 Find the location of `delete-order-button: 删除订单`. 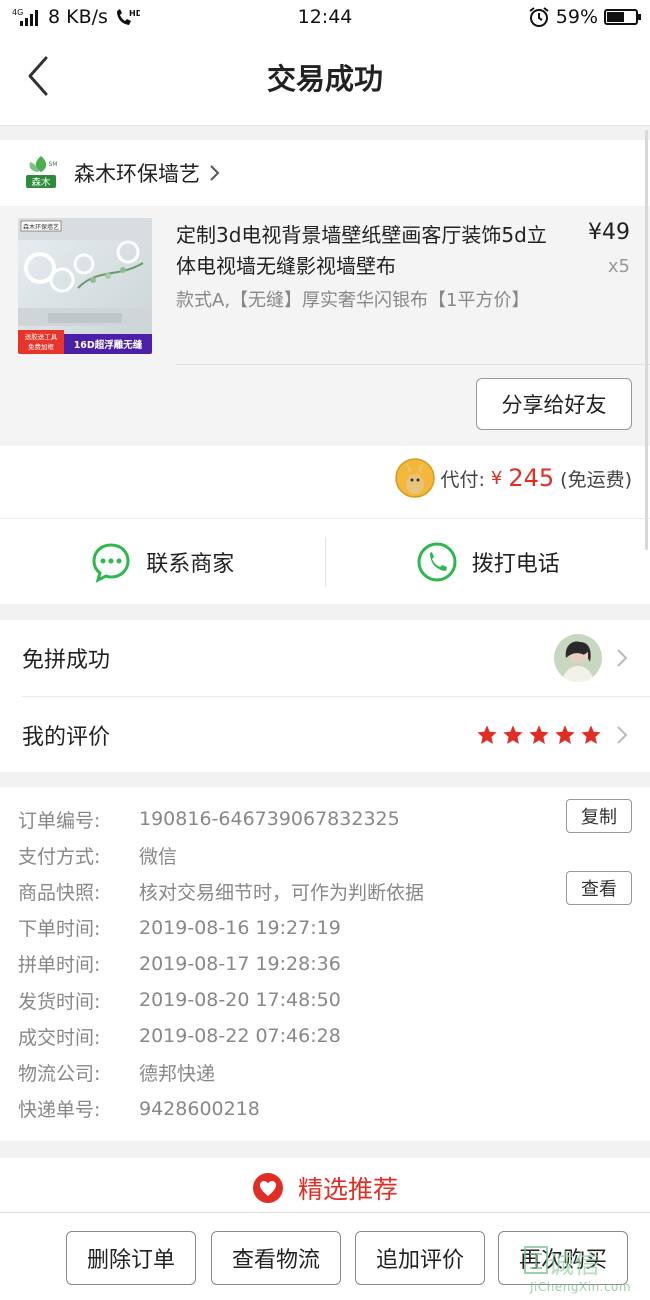

delete-order-button: 删除订单 is located at coordinates (131, 1258).